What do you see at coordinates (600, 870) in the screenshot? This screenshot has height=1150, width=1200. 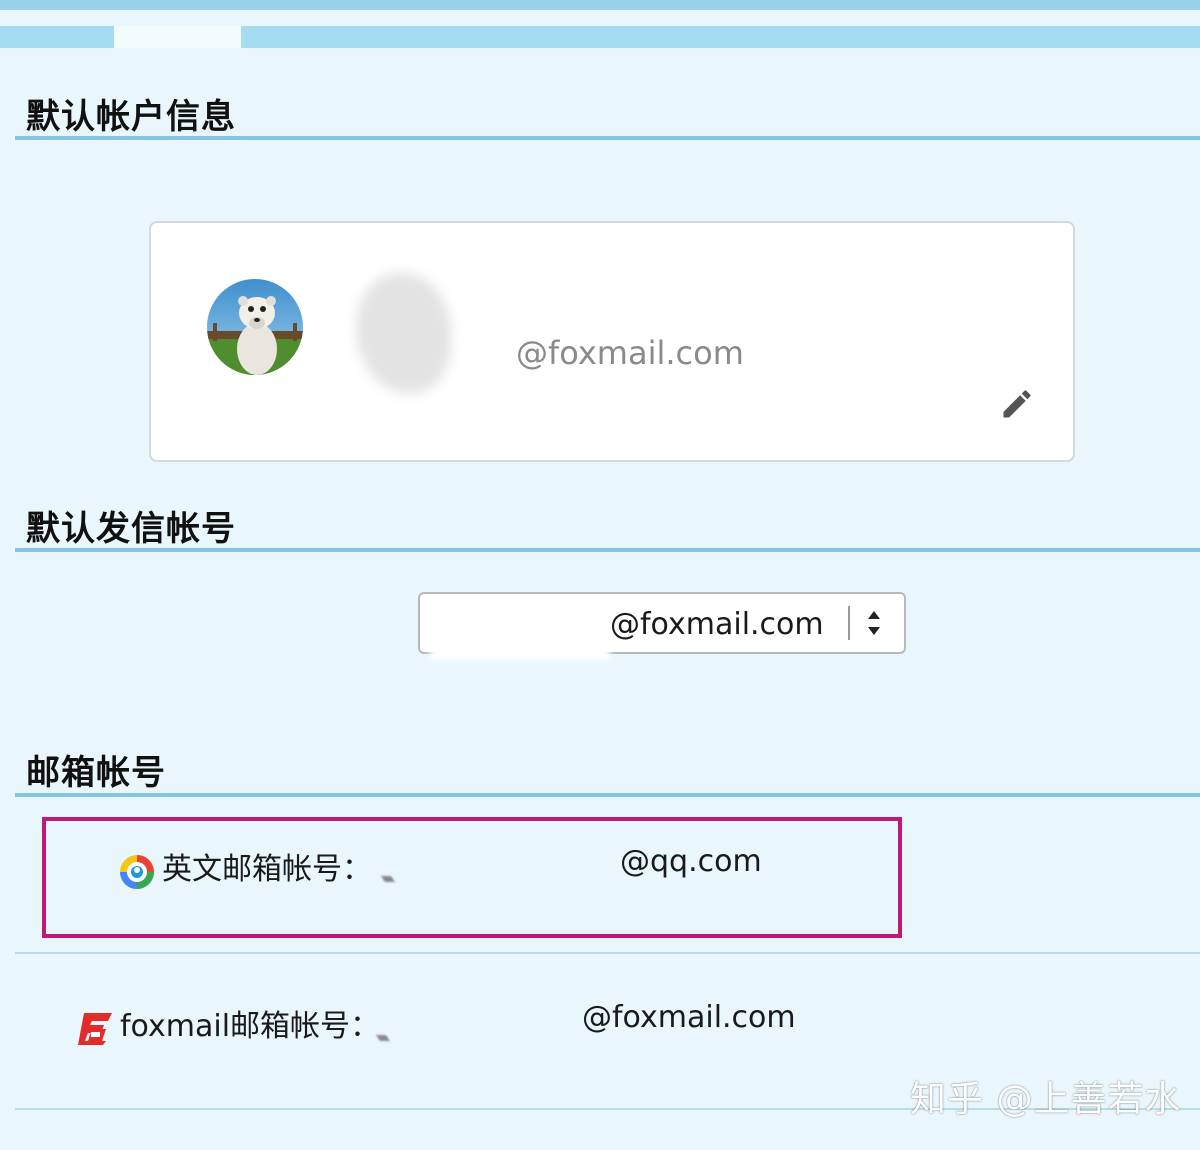 I see `account-row-english: 英文邮箱帐号： @qq.com` at bounding box center [600, 870].